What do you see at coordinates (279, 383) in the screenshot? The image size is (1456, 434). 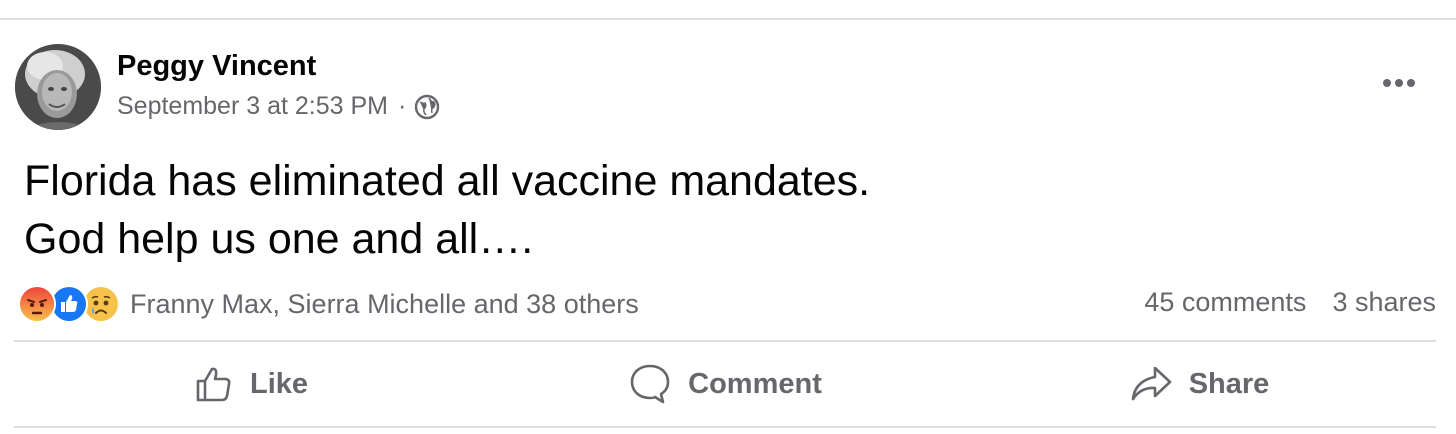 I see `like-label: Like` at bounding box center [279, 383].